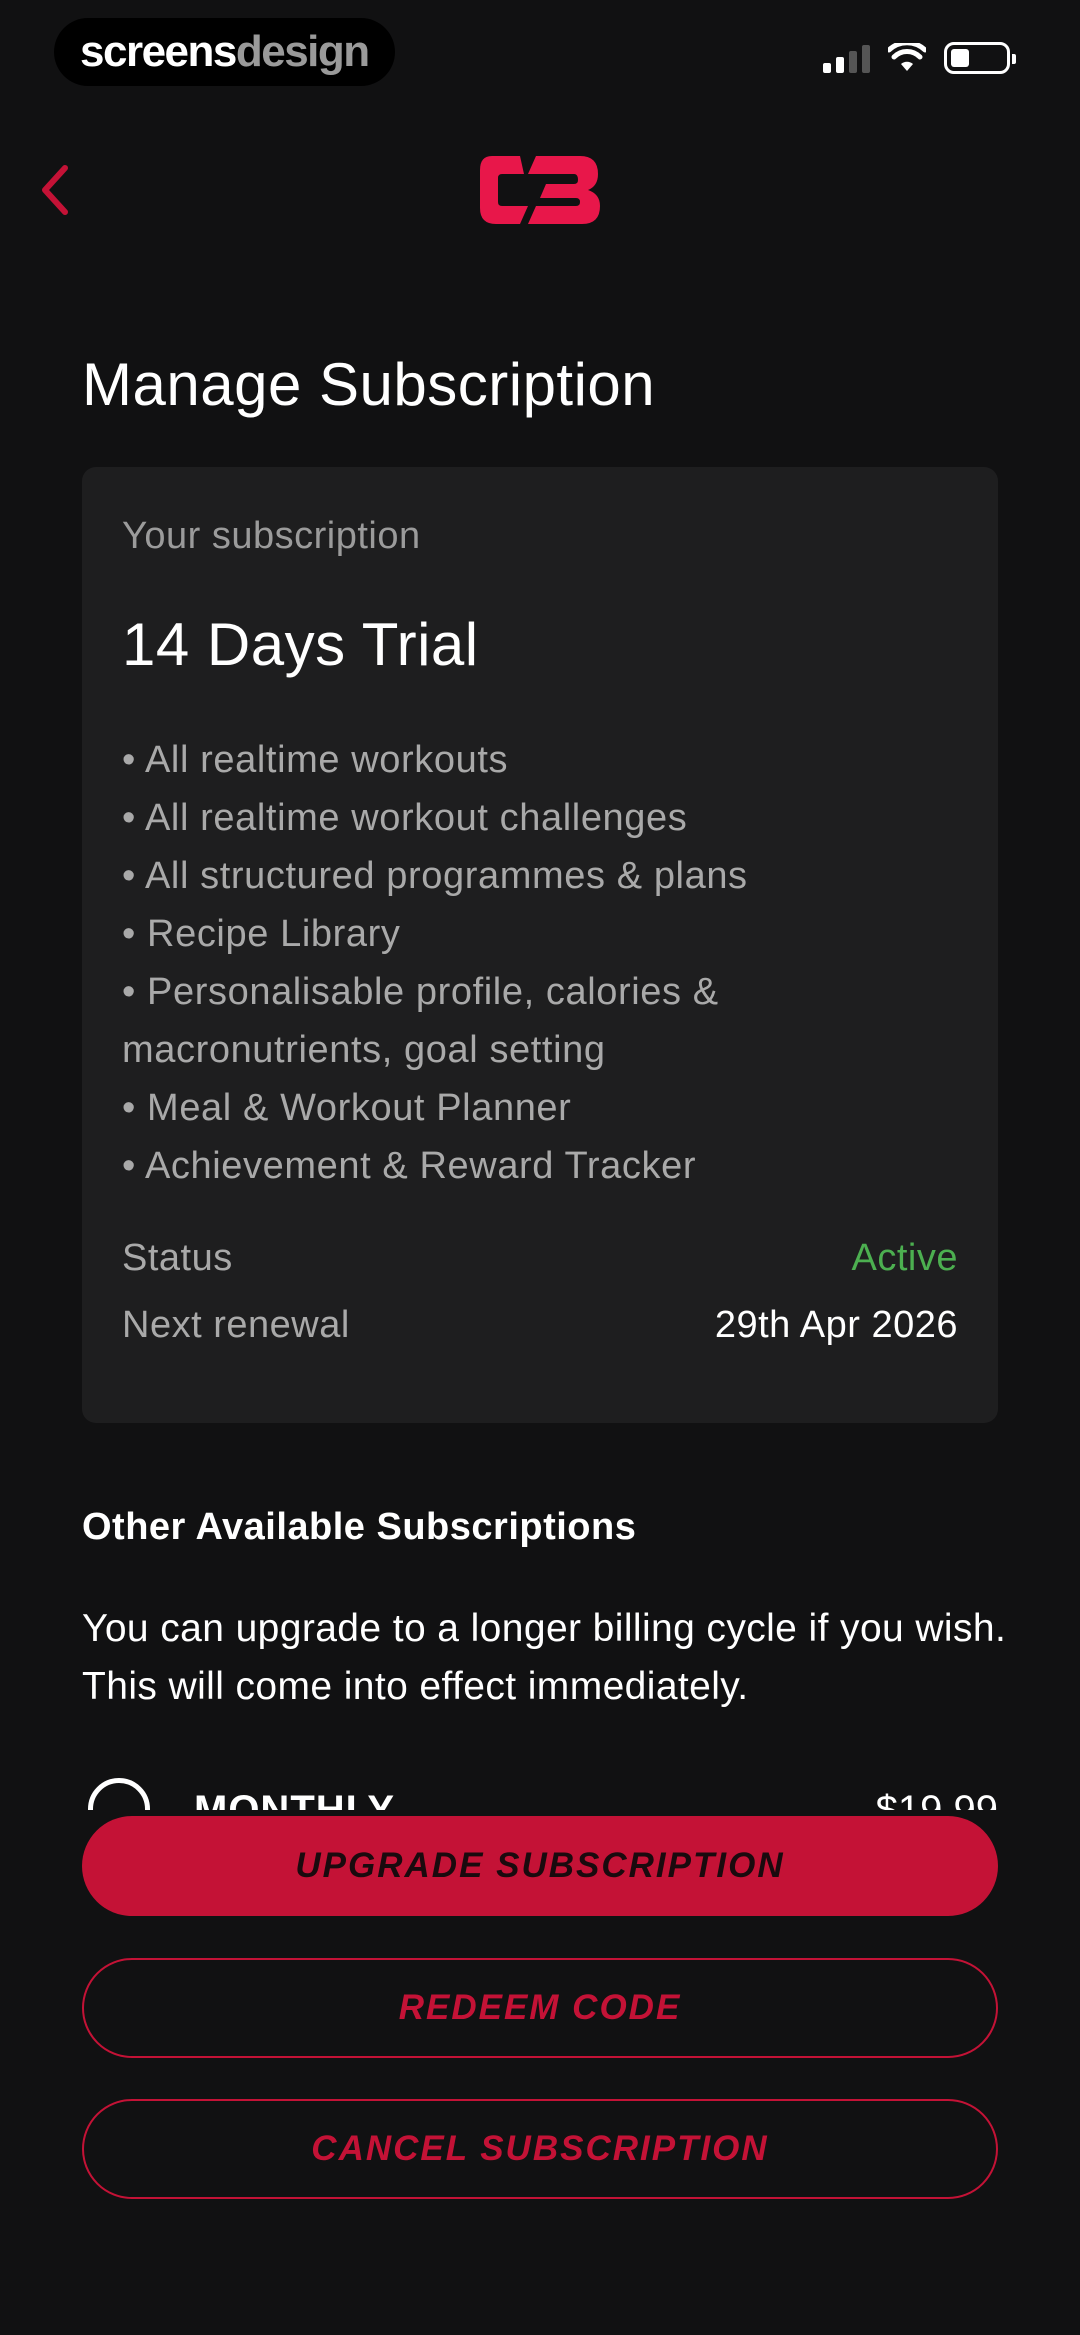 Image resolution: width=1080 pixels, height=2335 pixels. I want to click on status-badge: Active, so click(904, 1258).